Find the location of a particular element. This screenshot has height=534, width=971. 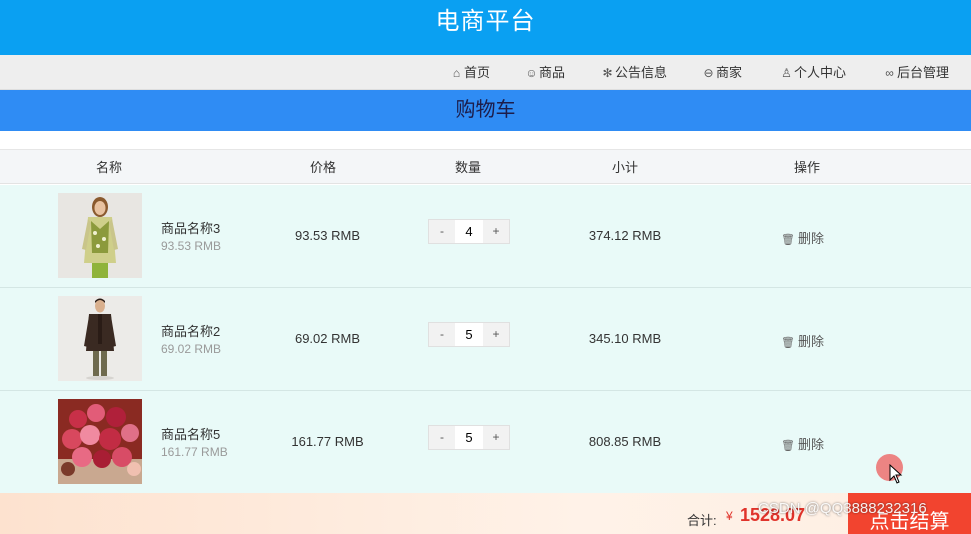

product-unit-price: 69.02 RMB is located at coordinates (191, 349).